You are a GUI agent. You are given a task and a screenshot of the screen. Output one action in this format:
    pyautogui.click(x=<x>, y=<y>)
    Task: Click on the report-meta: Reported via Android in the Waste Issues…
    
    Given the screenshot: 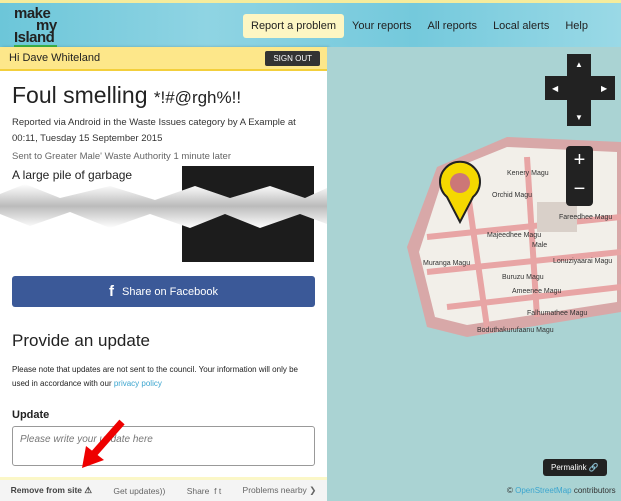 What is the action you would take?
    pyautogui.click(x=154, y=130)
    